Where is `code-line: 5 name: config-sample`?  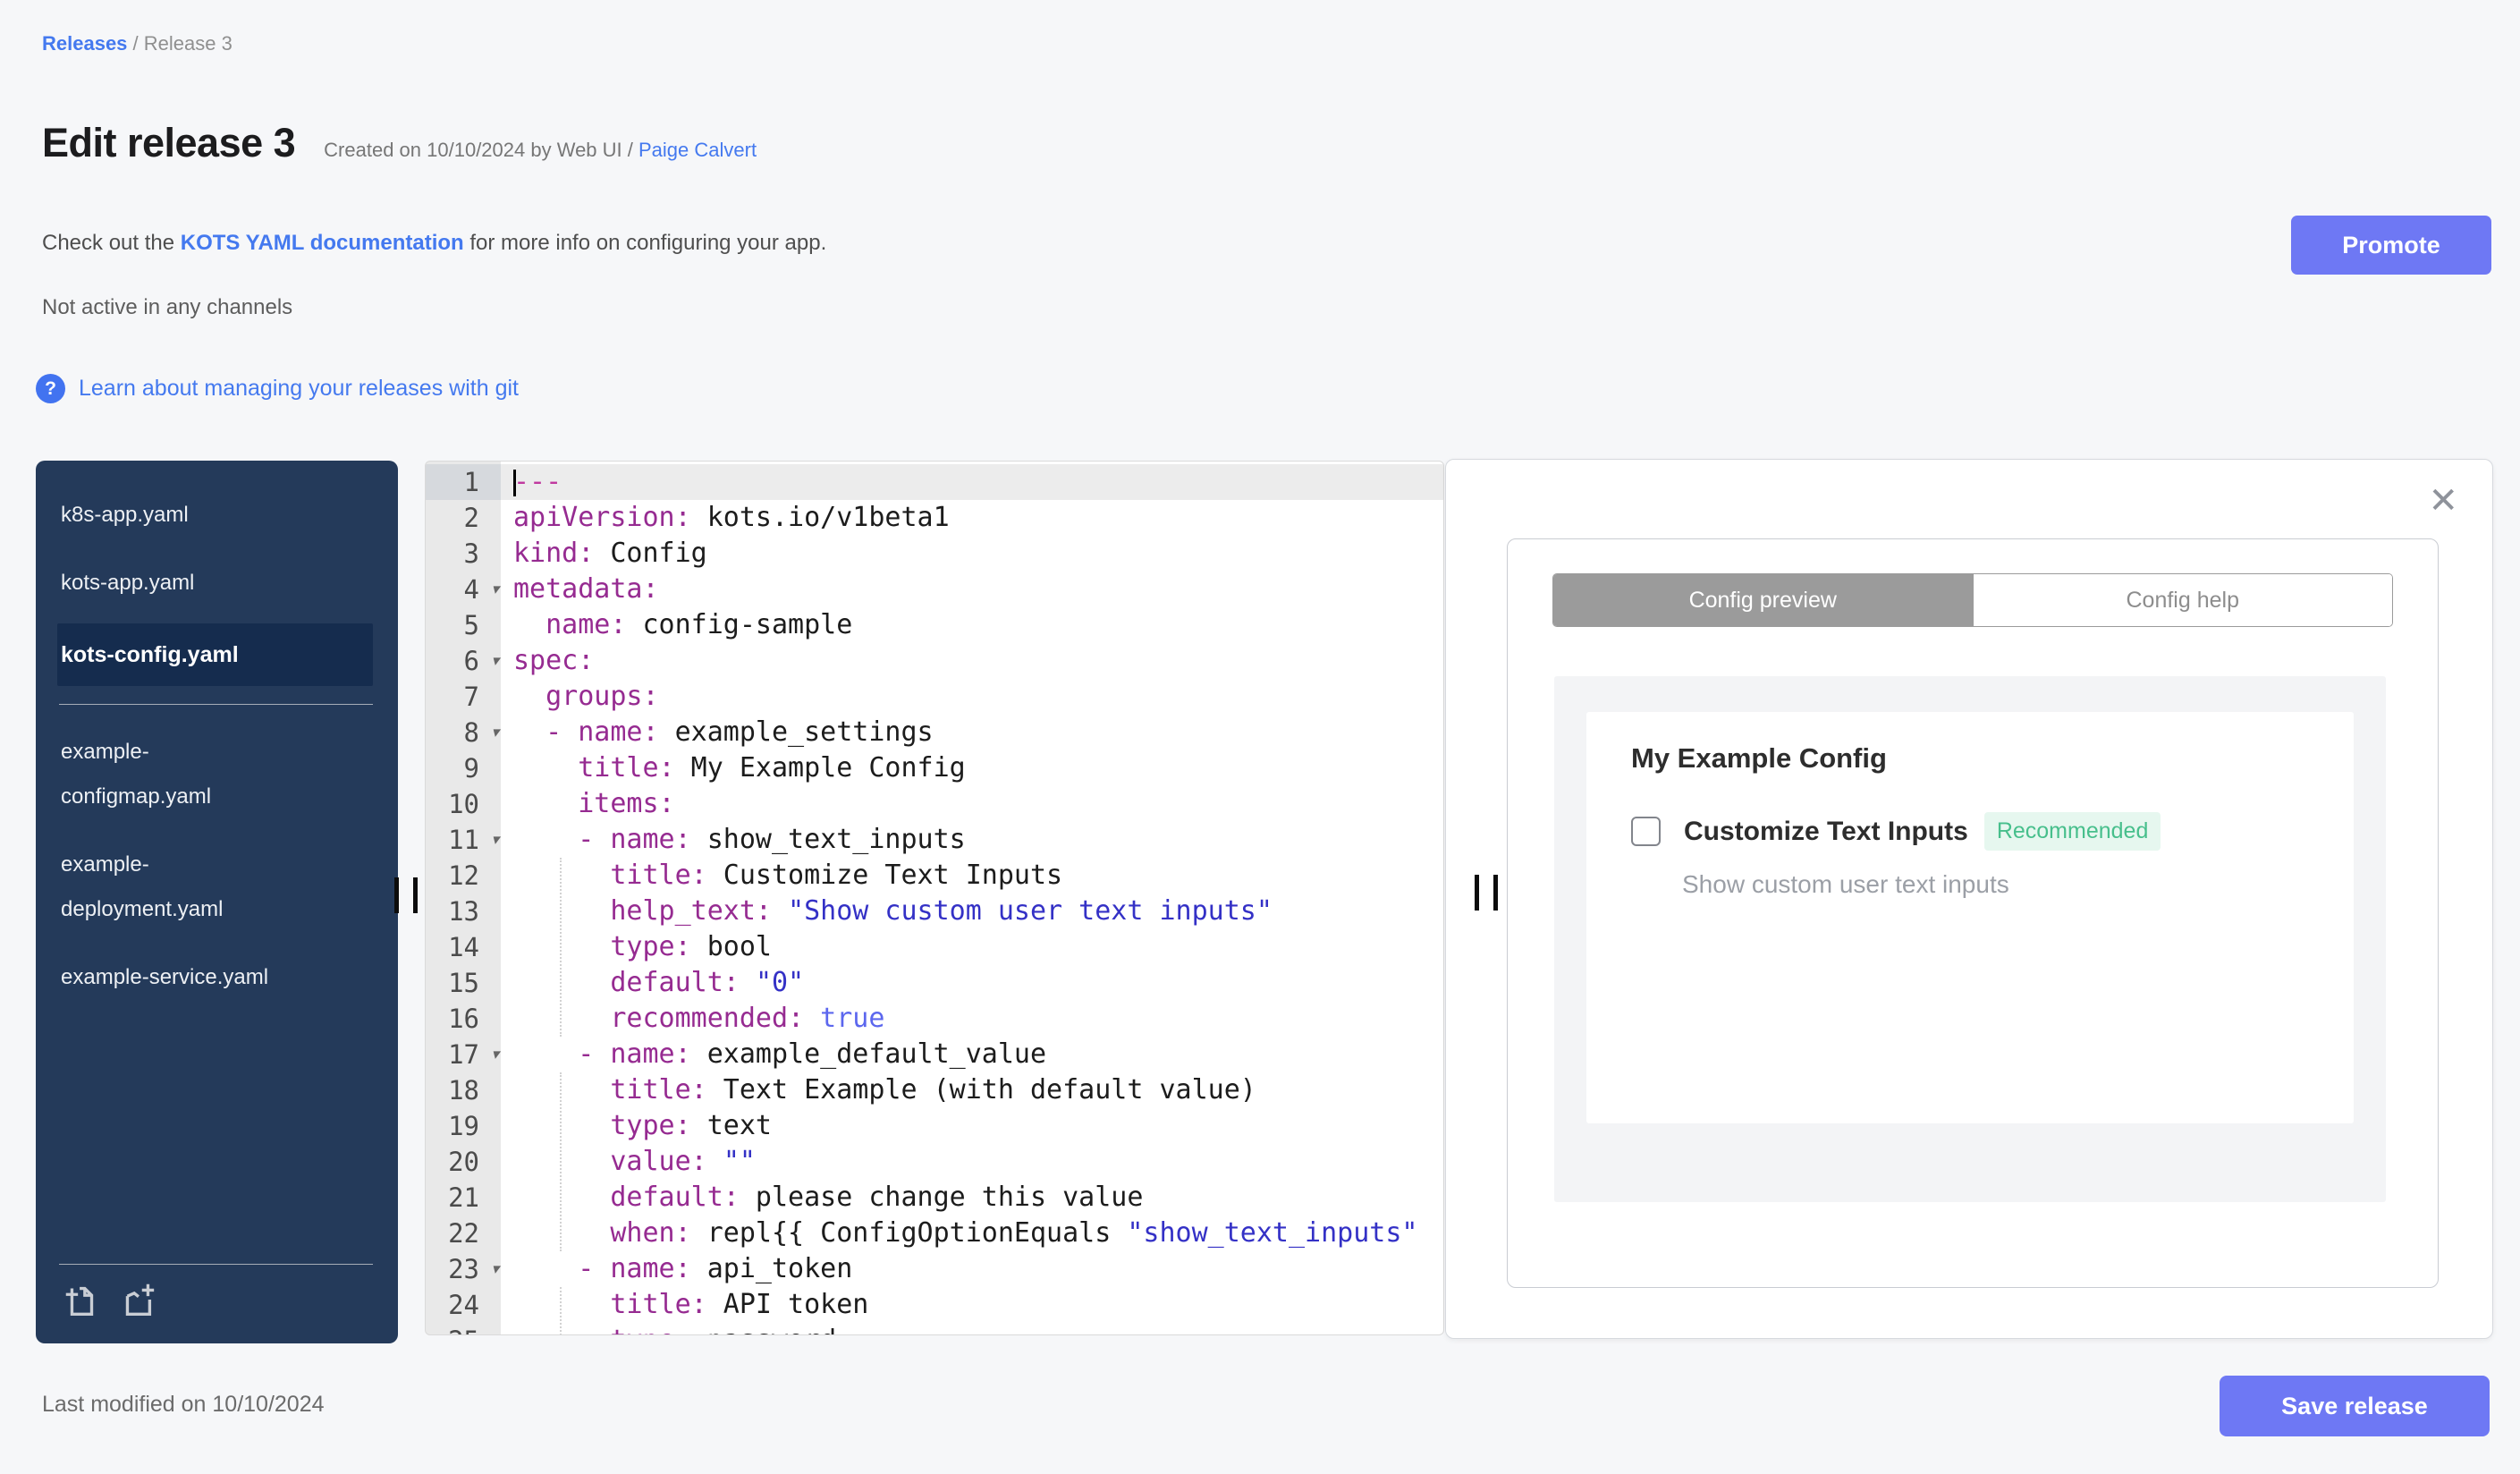 code-line: 5 name: config-sample is located at coordinates (935, 625).